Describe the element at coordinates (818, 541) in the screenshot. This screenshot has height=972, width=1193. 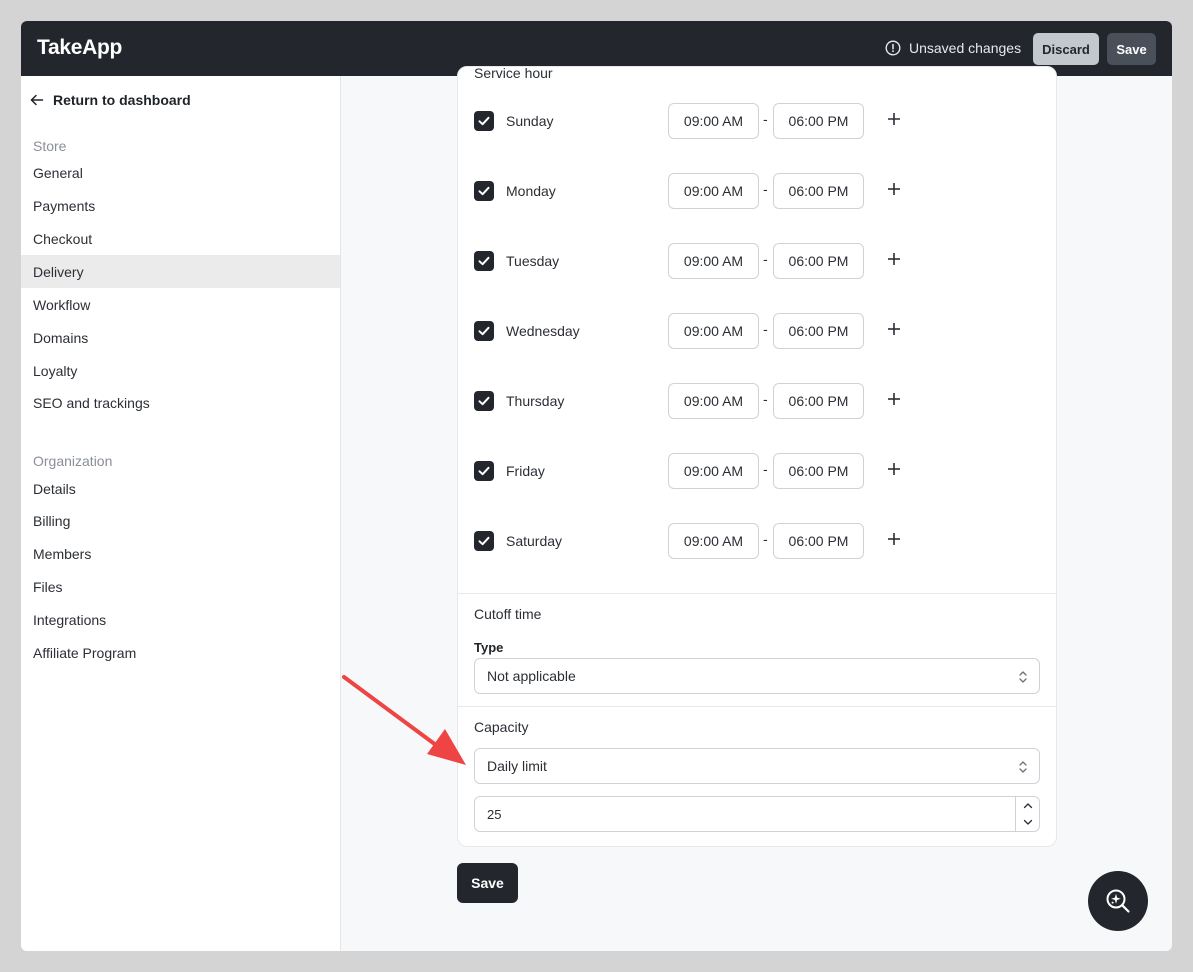
I see `saturday-end-time: 06:00 PM` at that location.